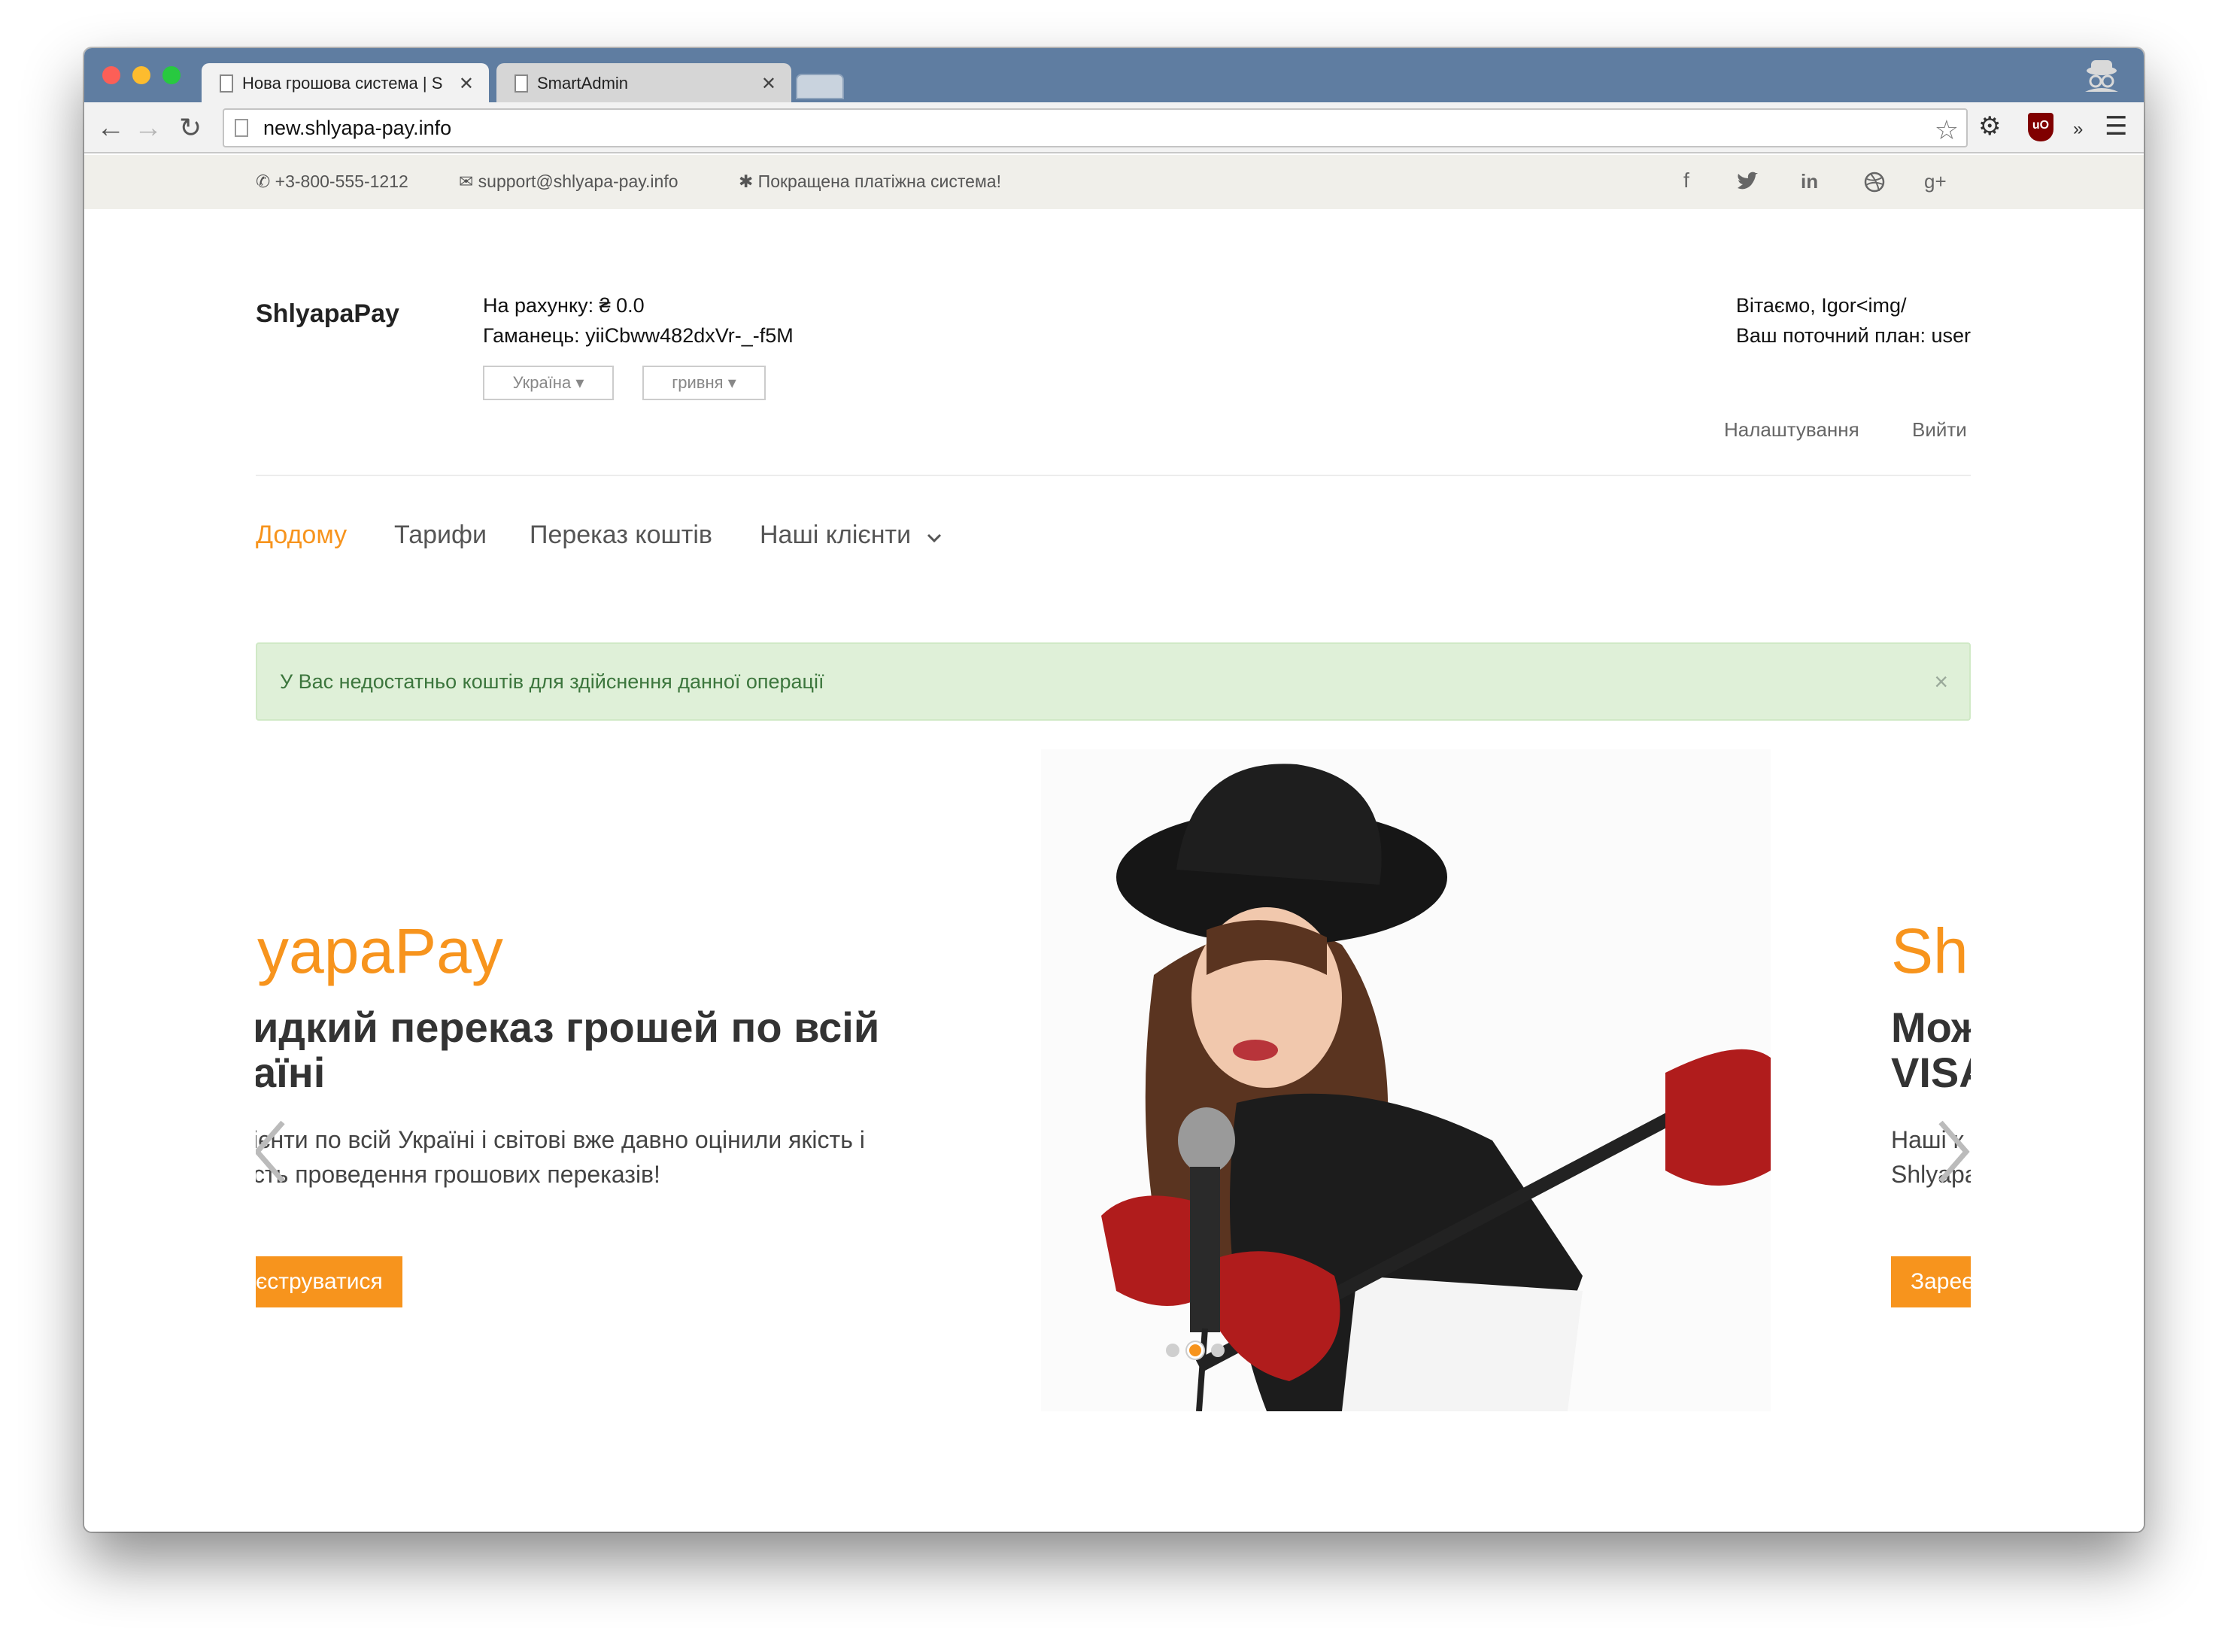 This screenshot has width=2228, height=1652. I want to click on slide-right-heading-1: Мож, so click(1931, 1027).